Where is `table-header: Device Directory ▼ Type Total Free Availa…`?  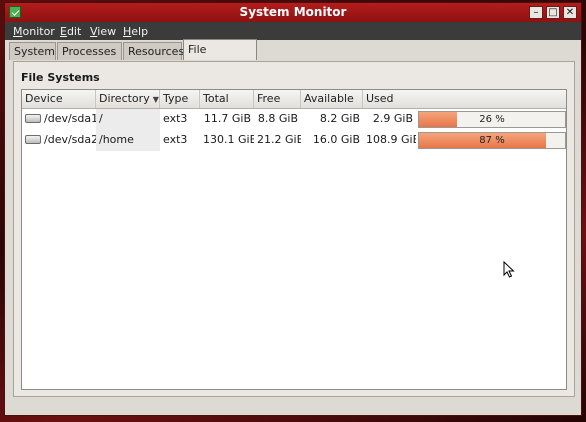 table-header: Device Directory ▼ Type Total Free Availa… is located at coordinates (294, 99).